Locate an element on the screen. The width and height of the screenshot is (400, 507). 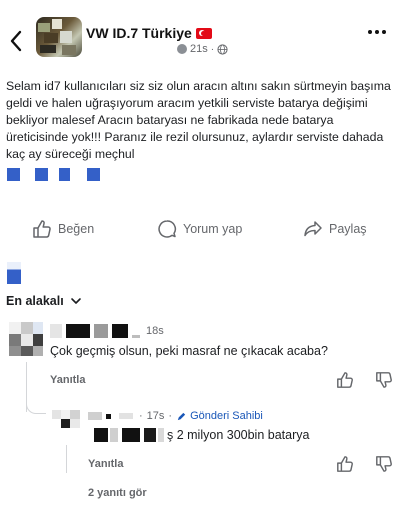
like-button: Beğen is located at coordinates (63, 229).